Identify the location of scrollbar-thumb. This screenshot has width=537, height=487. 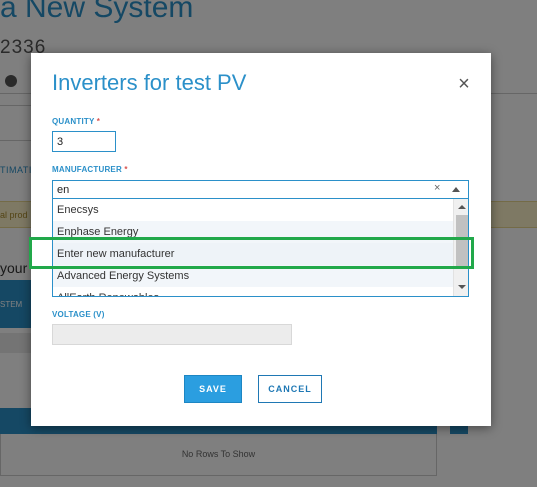
(462, 241).